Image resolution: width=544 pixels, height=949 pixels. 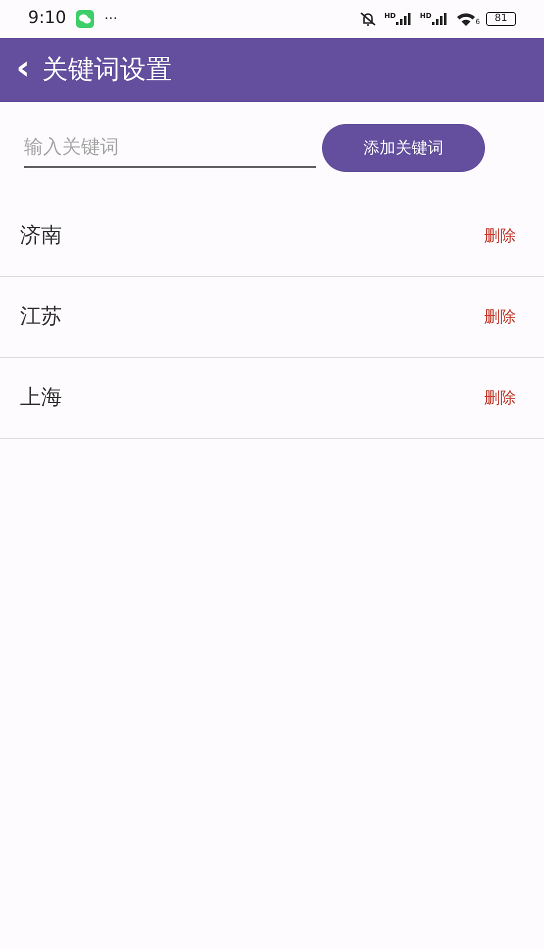 What do you see at coordinates (41, 398) in the screenshot?
I see `keyword-text: 上海` at bounding box center [41, 398].